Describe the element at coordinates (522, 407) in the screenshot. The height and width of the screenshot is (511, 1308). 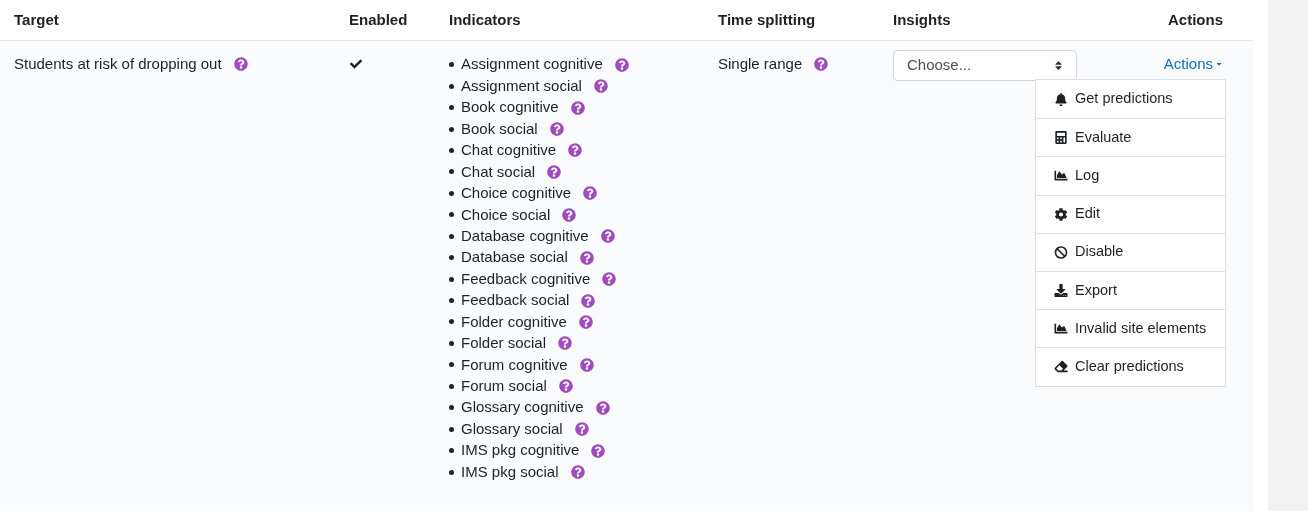
I see `indicator-label: Glossary cognitive` at that location.